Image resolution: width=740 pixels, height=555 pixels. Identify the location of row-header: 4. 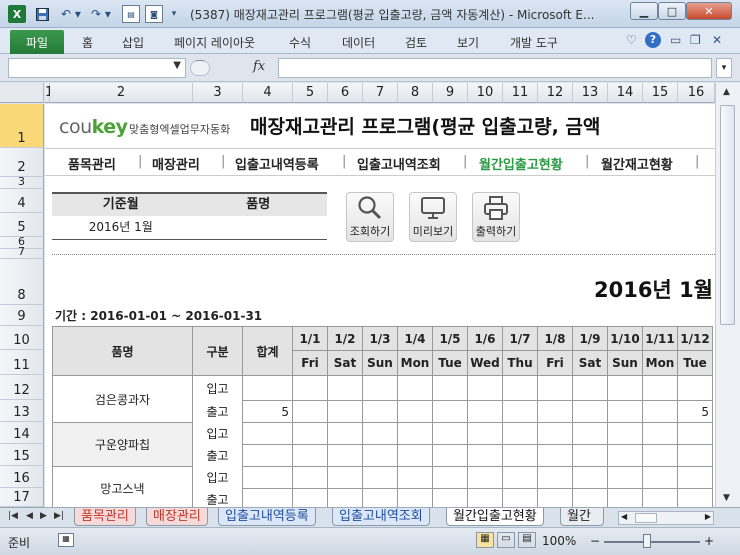
(22, 201).